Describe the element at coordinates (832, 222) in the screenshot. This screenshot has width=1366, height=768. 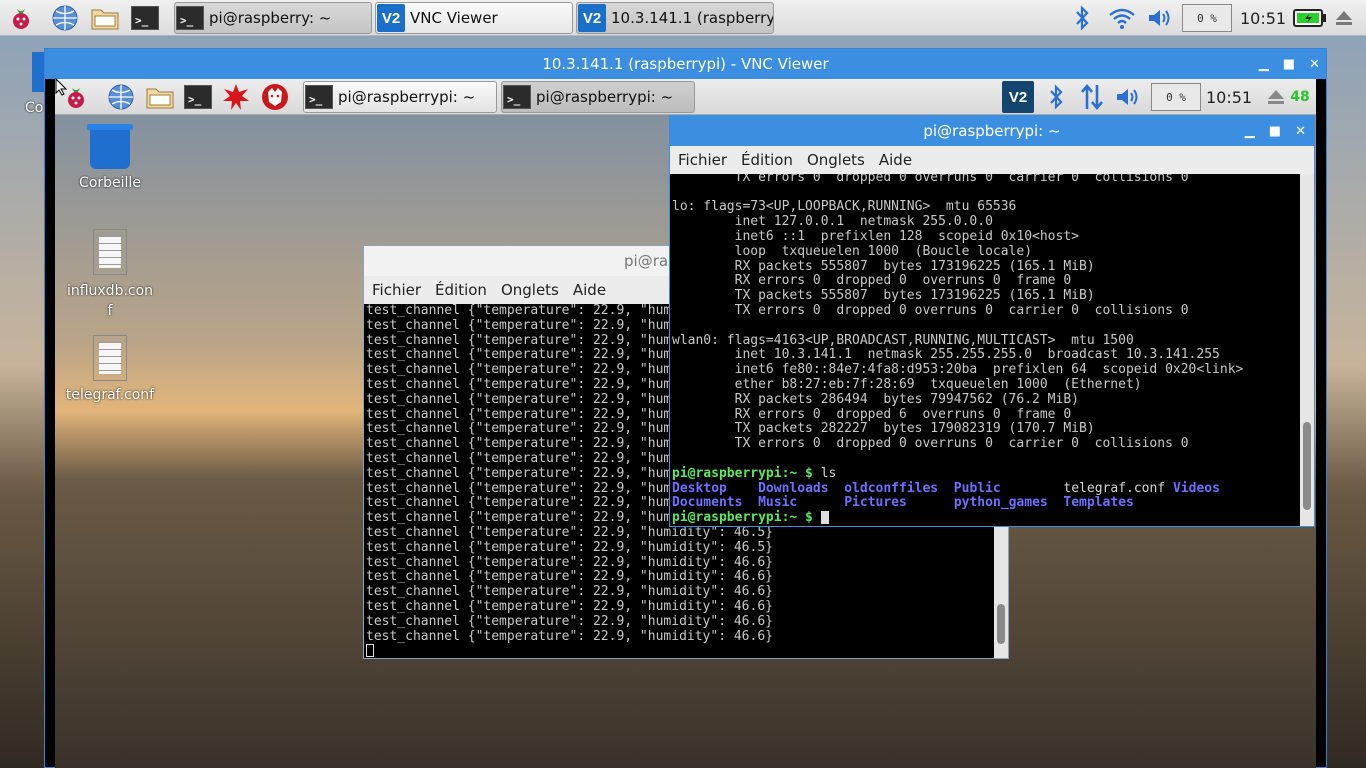
I see `terminal-line: inet 127.0.0.1 netmask 255.0.0.0` at that location.